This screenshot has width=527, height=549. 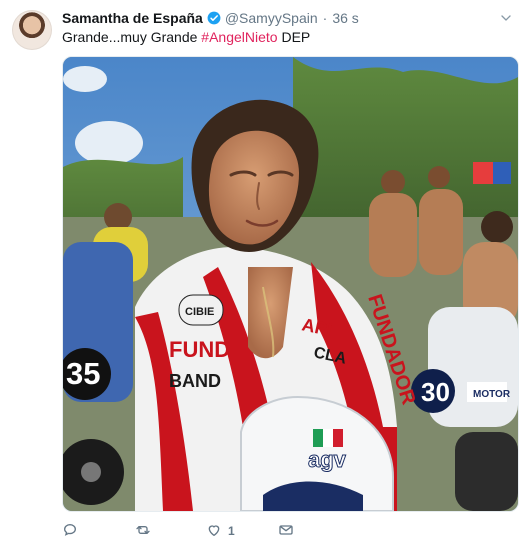 I want to click on author-handle: @SamyySpain, so click(x=271, y=18).